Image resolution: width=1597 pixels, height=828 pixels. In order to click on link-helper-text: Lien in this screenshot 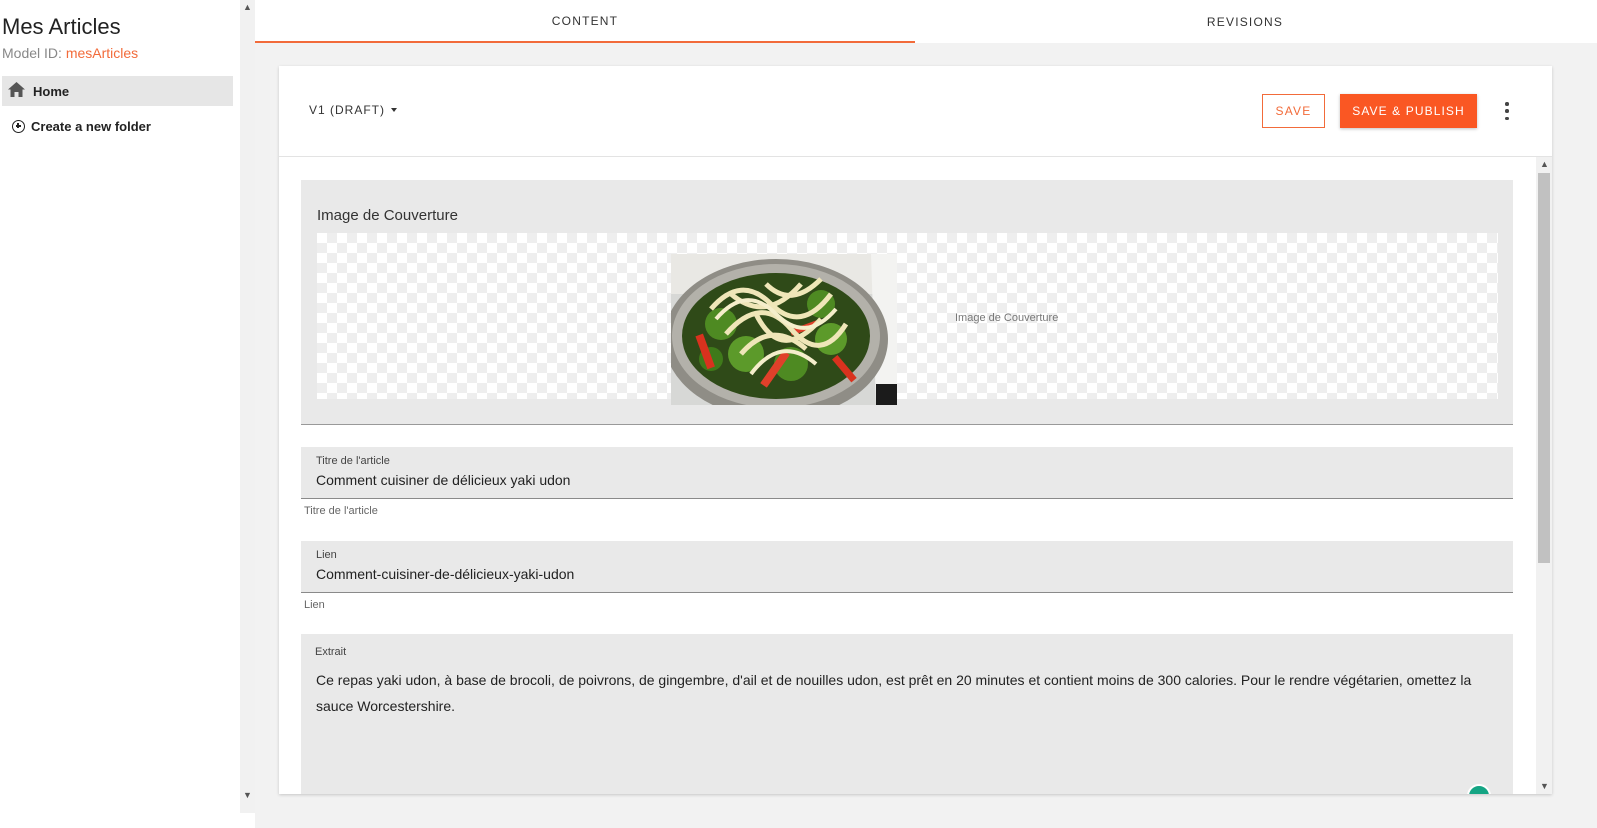, I will do `click(314, 605)`.